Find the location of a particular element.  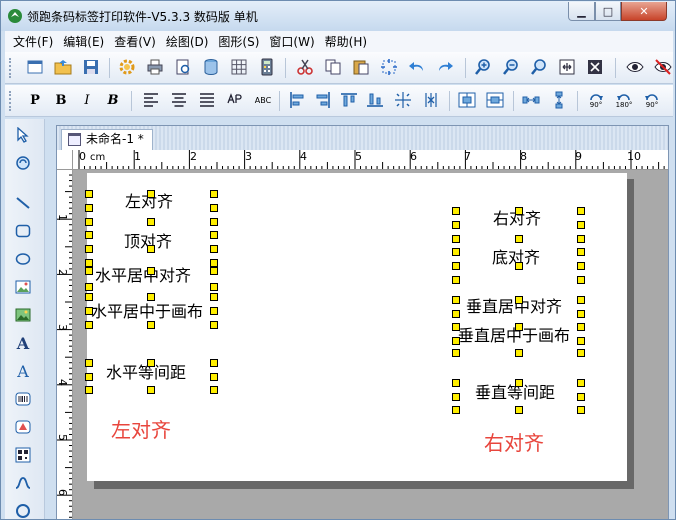

title-bar: 领跑条码标签打印软件-V5.3.3 数码版 单机 ▁ □ ✕ is located at coordinates (338, 16).